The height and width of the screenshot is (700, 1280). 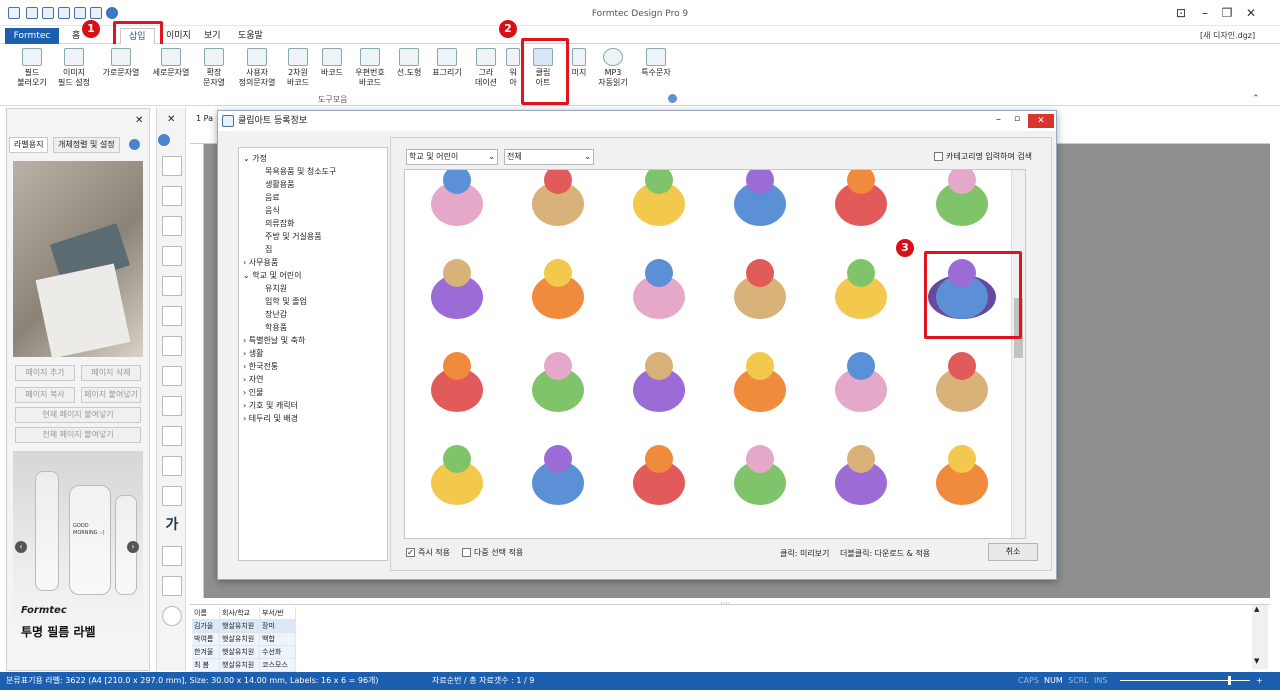 What do you see at coordinates (558, 382) in the screenshot?
I see `clipart-drum-stick` at bounding box center [558, 382].